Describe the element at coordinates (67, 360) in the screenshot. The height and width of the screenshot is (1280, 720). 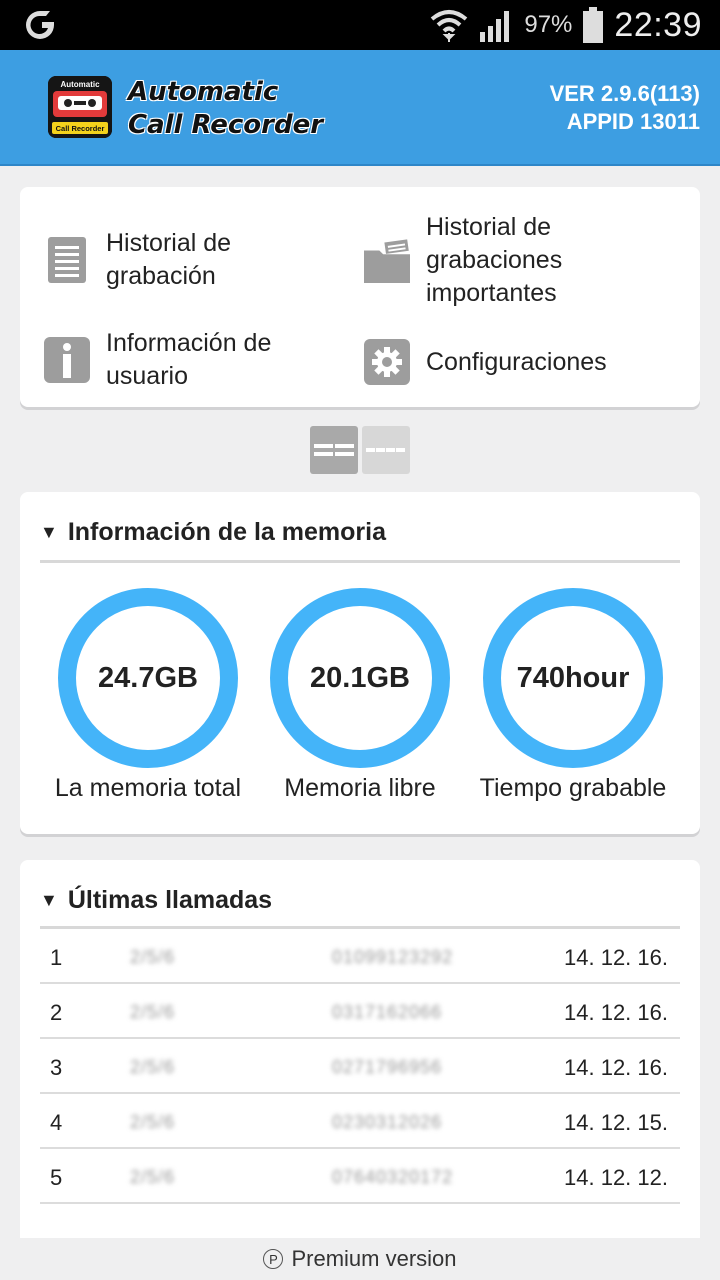
I see `info-icon` at that location.